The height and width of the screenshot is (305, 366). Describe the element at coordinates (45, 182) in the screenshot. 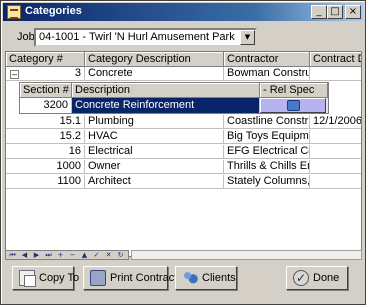

I see `category-num-cell: 1100` at that location.